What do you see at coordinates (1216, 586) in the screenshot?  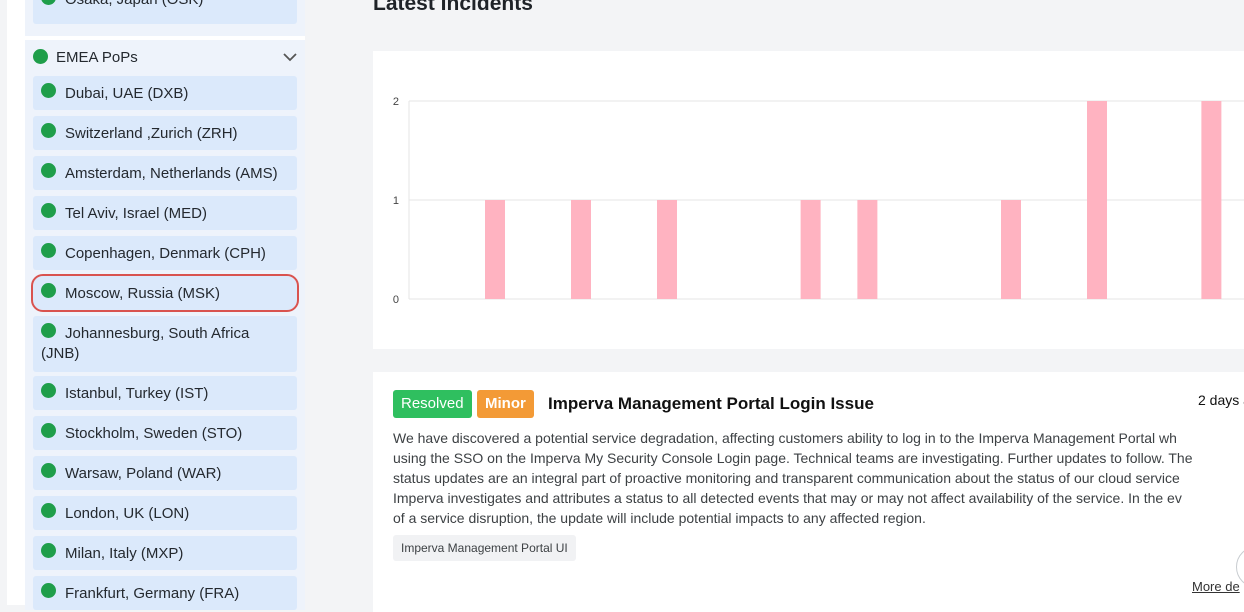 I see `more-details-link: More de` at bounding box center [1216, 586].